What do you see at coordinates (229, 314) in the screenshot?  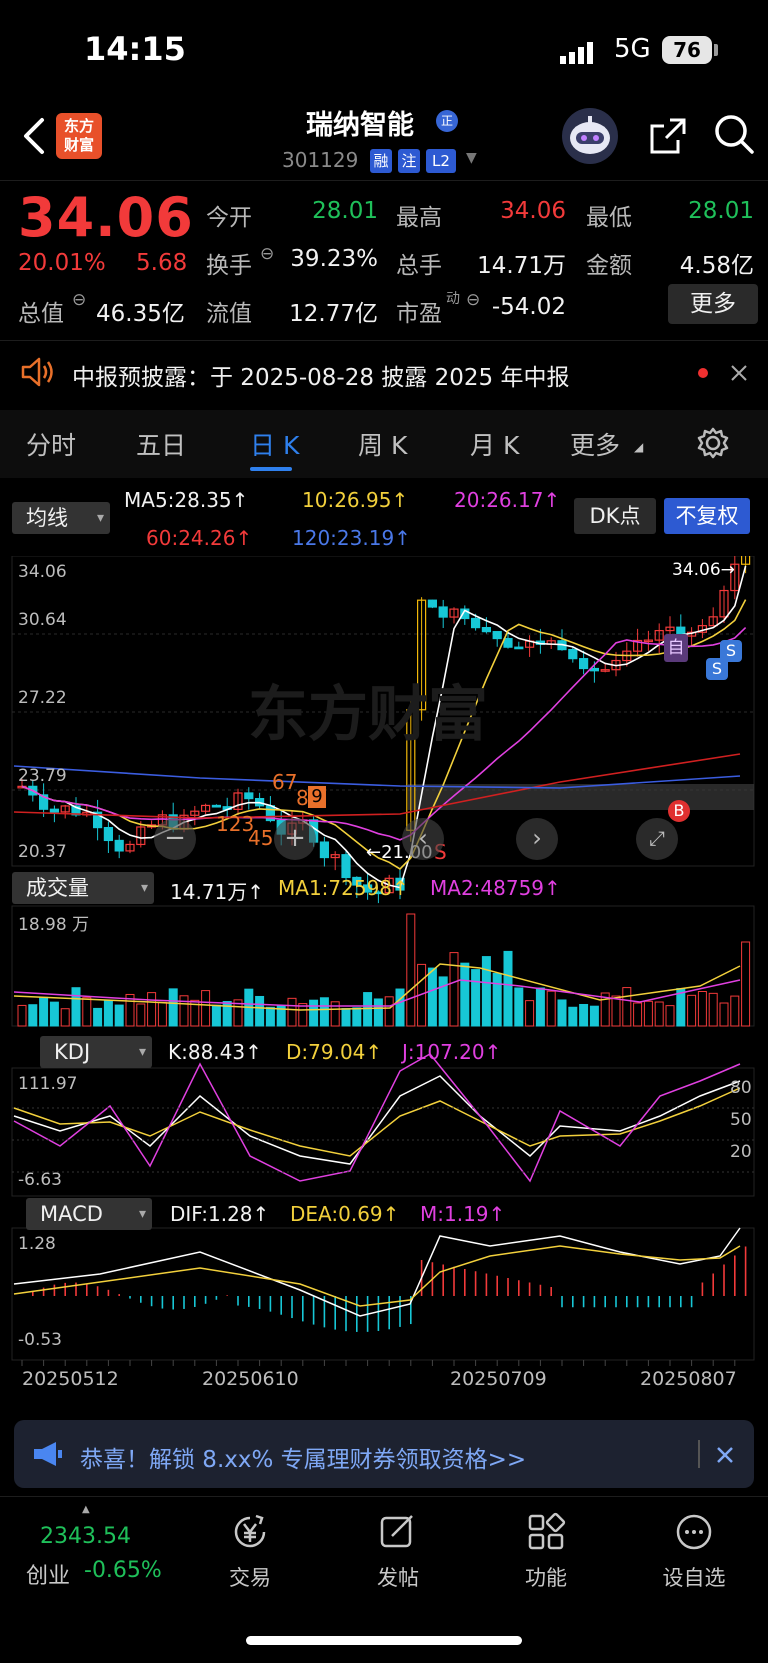 I see `float-label: 流值` at bounding box center [229, 314].